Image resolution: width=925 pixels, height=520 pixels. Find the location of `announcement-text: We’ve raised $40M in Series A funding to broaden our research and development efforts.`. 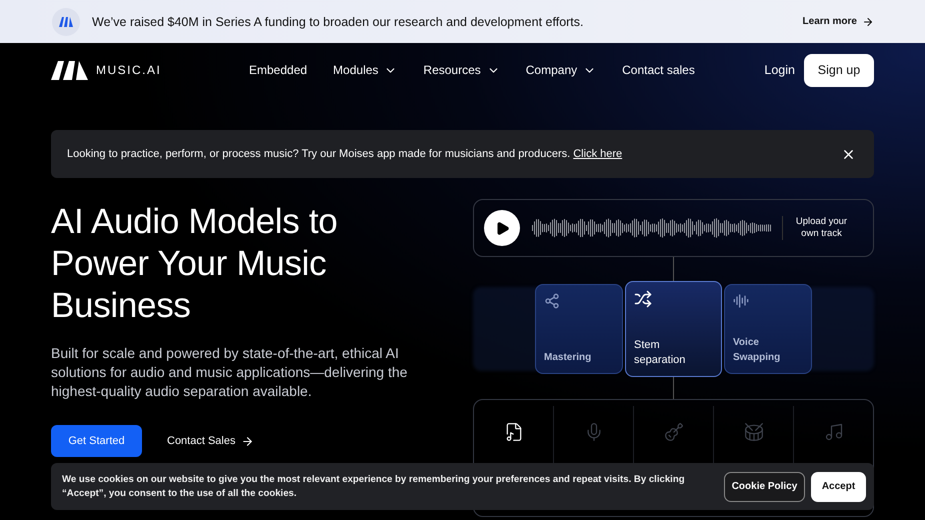

announcement-text: We’ve raised $40M in Series A funding to broaden our research and development efforts. is located at coordinates (338, 21).